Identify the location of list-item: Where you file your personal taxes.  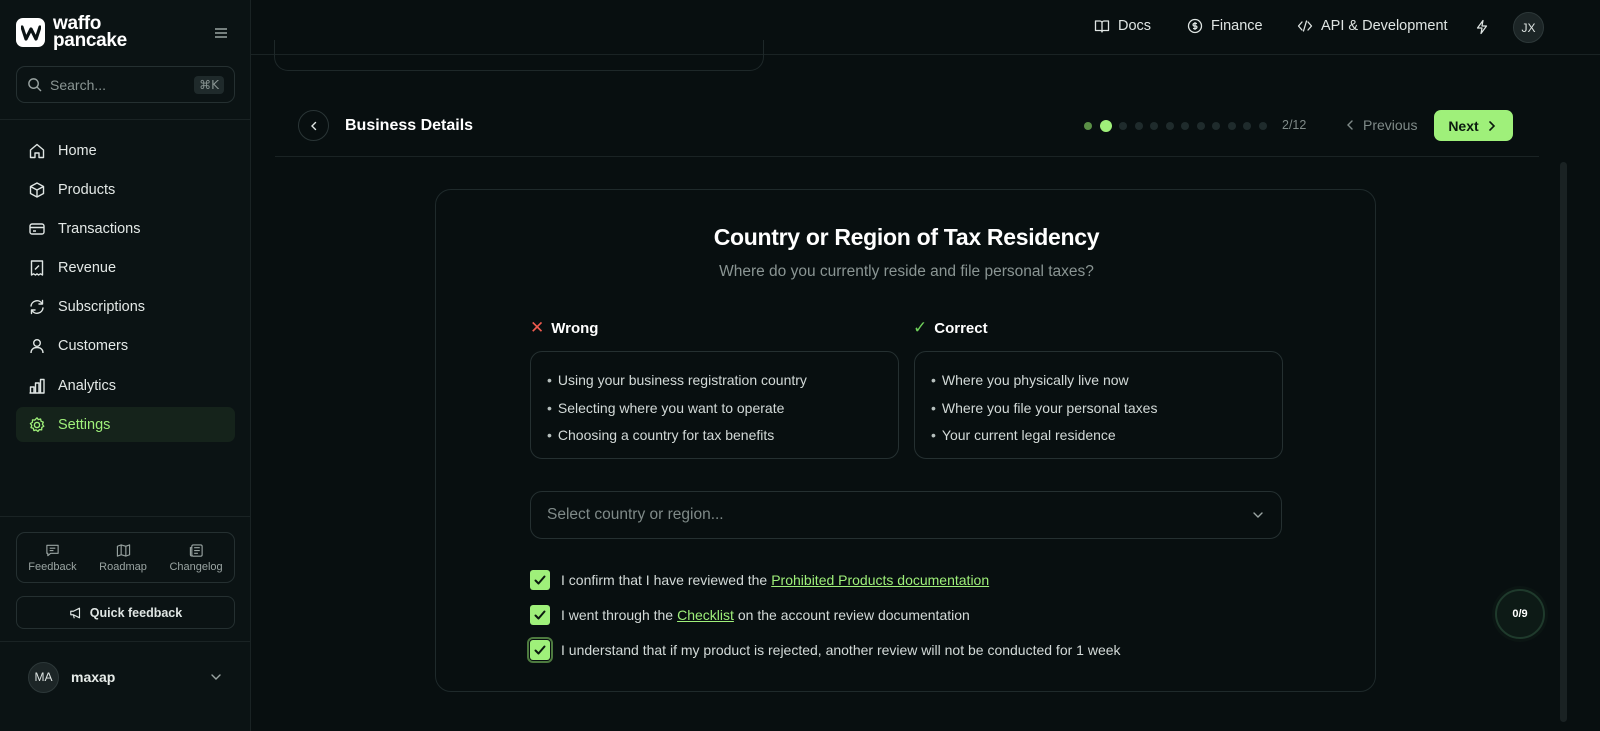
(1098, 409).